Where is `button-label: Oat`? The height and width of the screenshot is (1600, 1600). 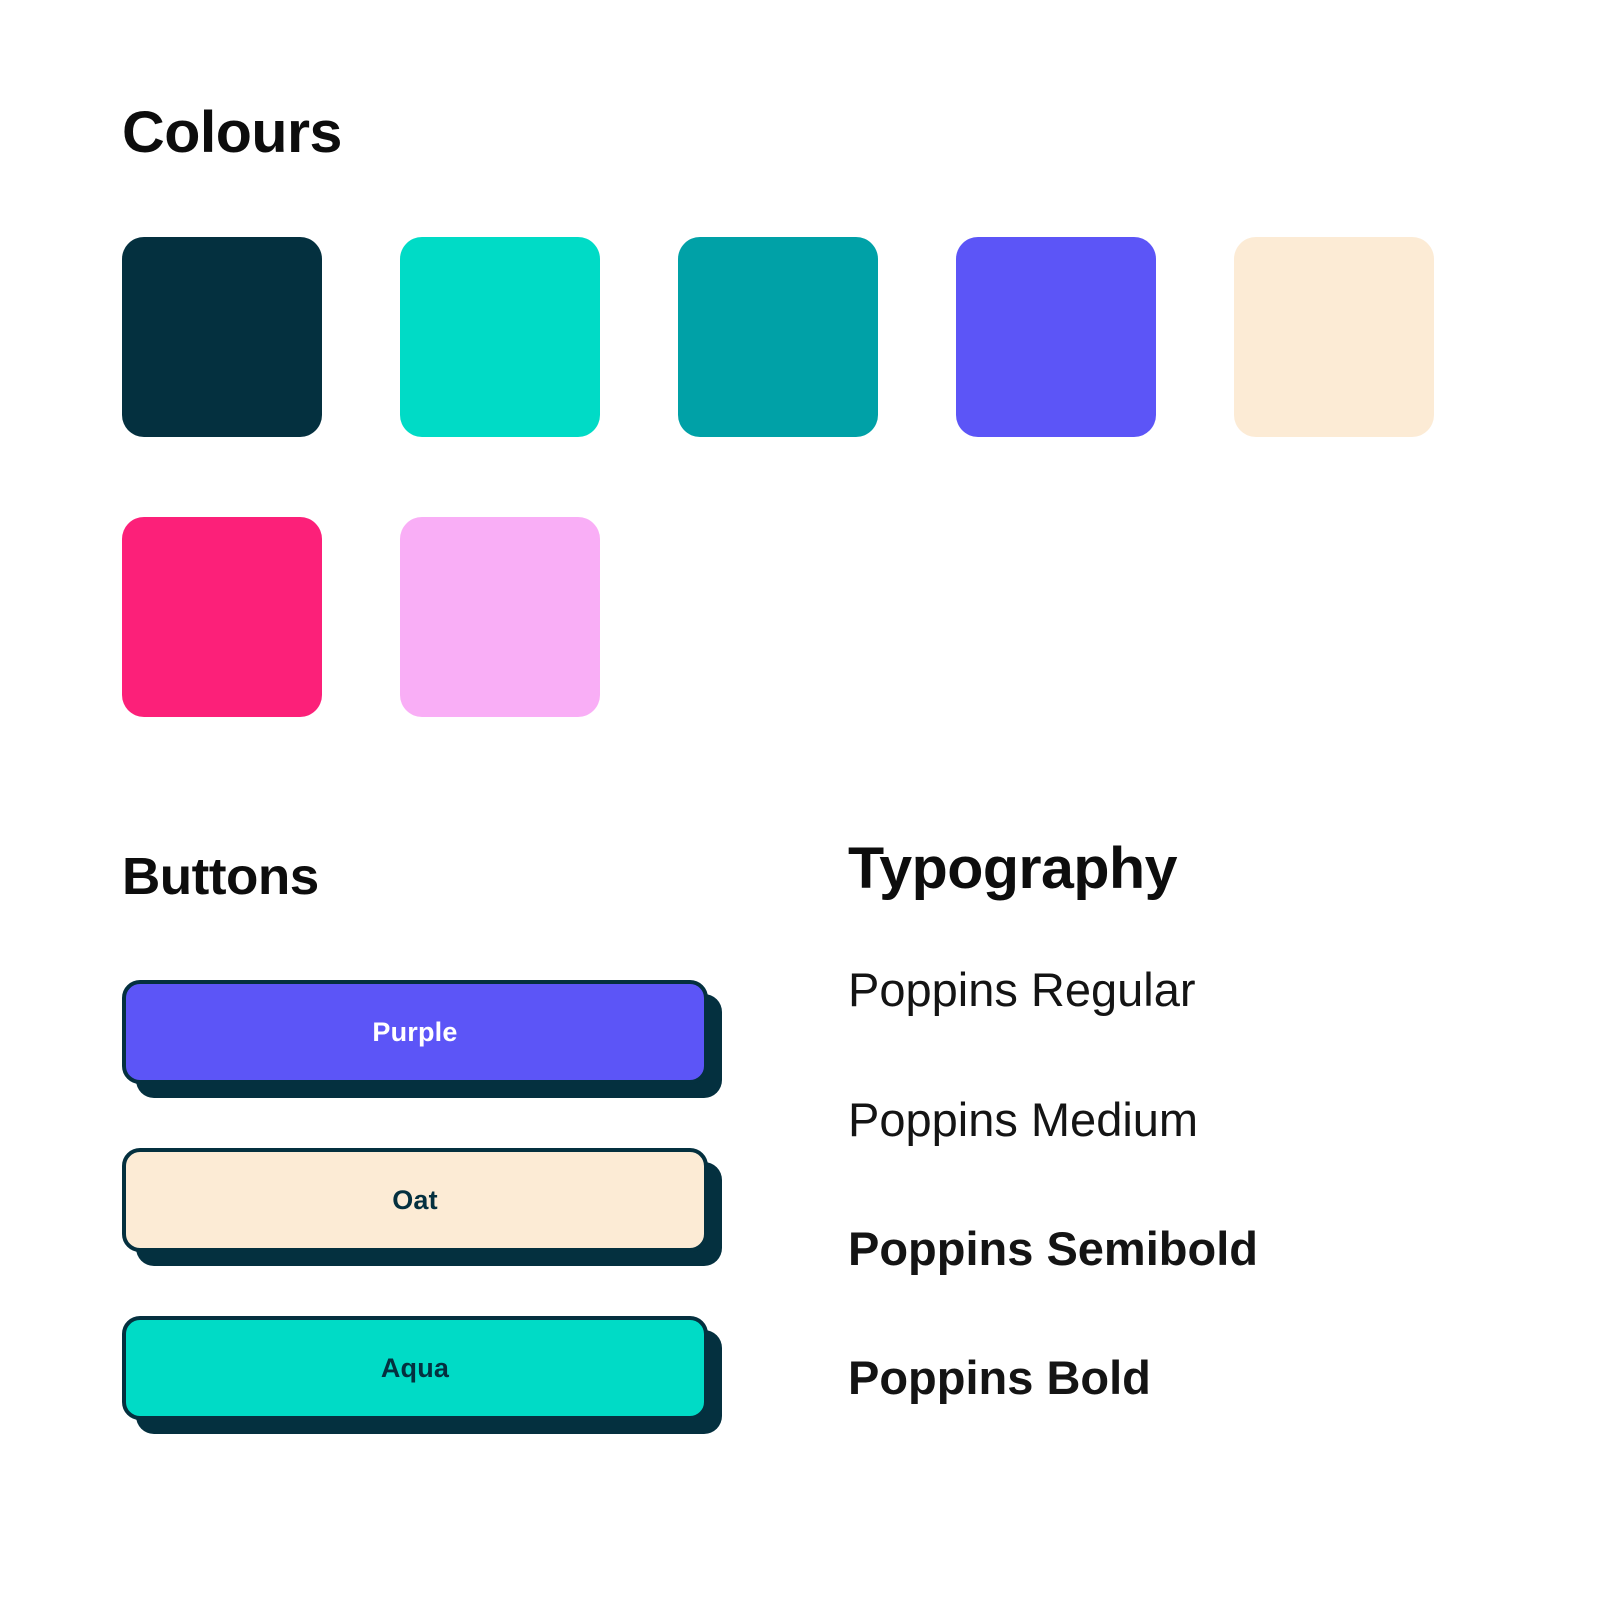
button-label: Oat is located at coordinates (415, 1199).